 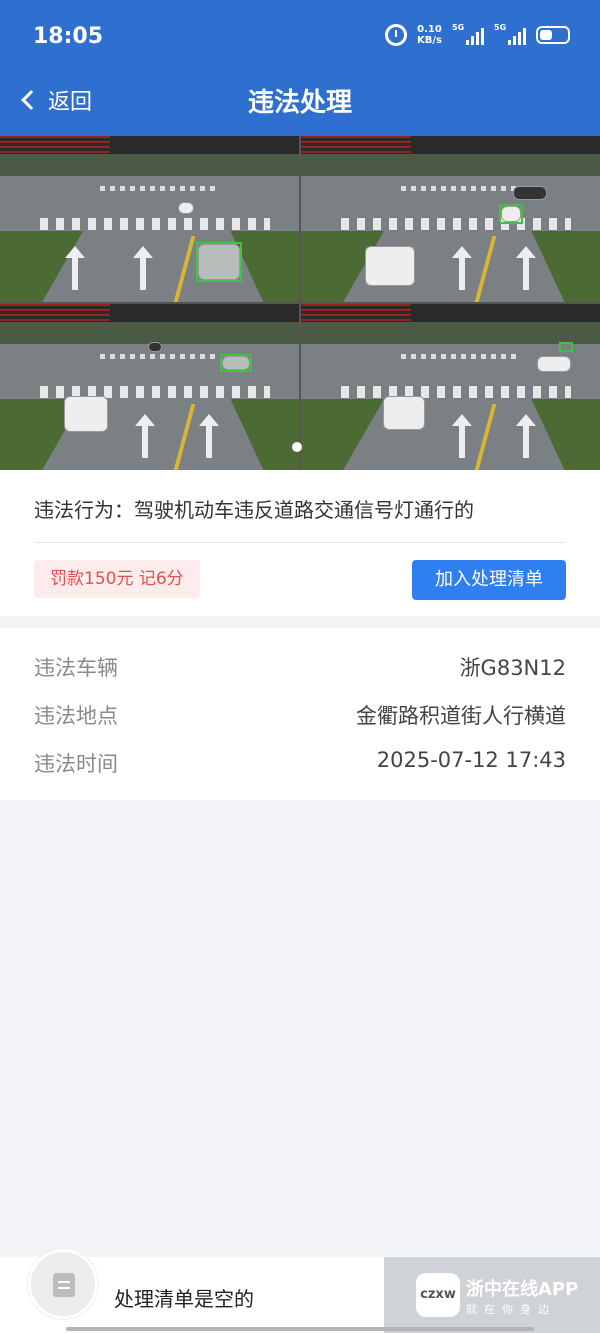 I want to click on watermark-logo: czxw, so click(x=438, y=1295).